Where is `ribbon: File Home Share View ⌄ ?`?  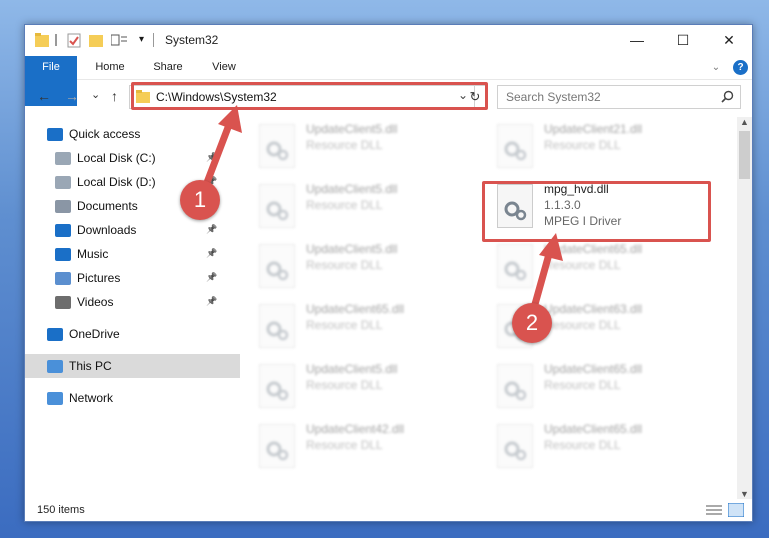 ribbon: File Home Share View ⌄ ? is located at coordinates (388, 81).